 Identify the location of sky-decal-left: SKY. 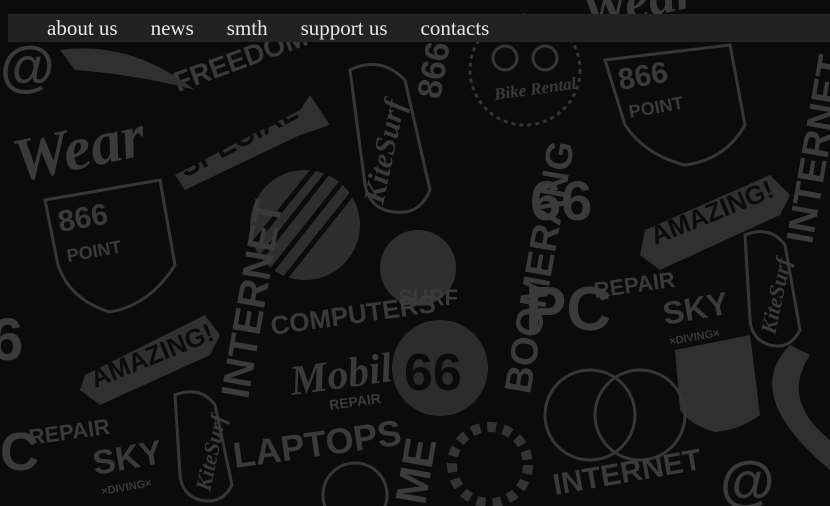
(128, 458).